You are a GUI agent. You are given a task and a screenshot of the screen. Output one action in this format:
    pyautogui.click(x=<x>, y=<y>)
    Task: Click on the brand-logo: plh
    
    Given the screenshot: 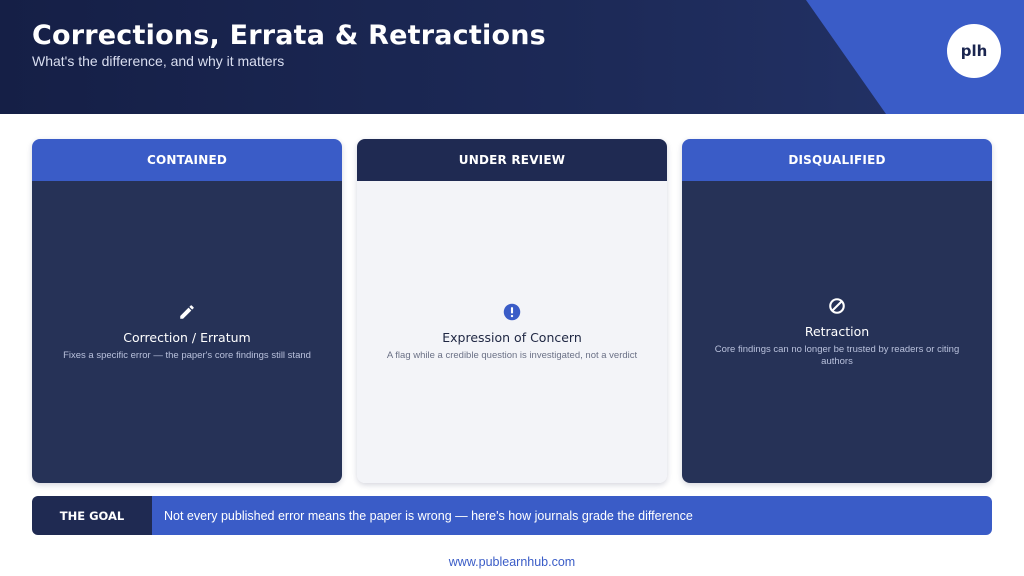 What is the action you would take?
    pyautogui.click(x=974, y=51)
    